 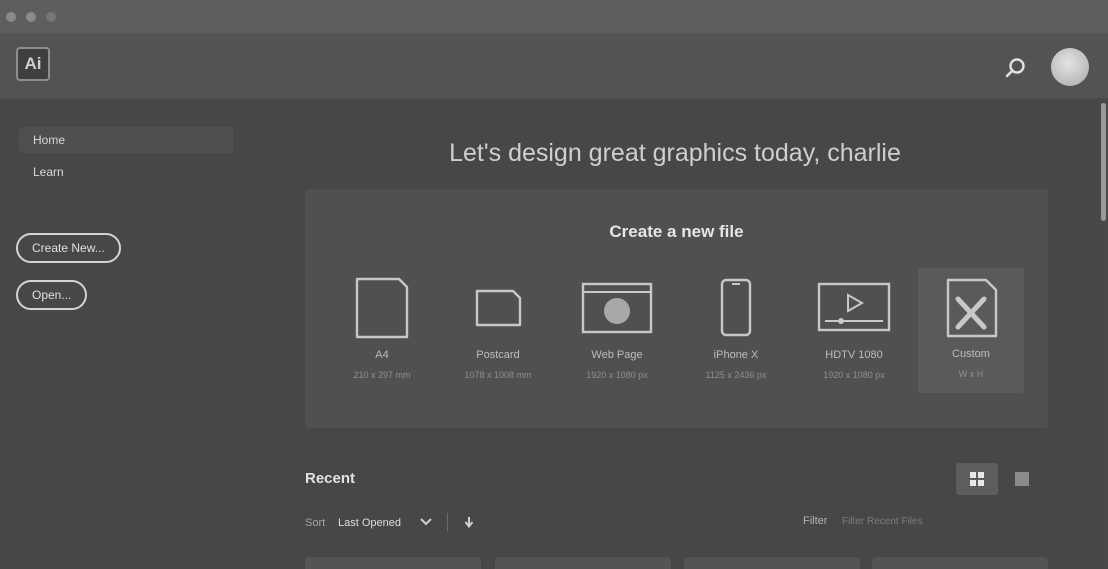 I want to click on phone-icon, so click(x=736, y=307).